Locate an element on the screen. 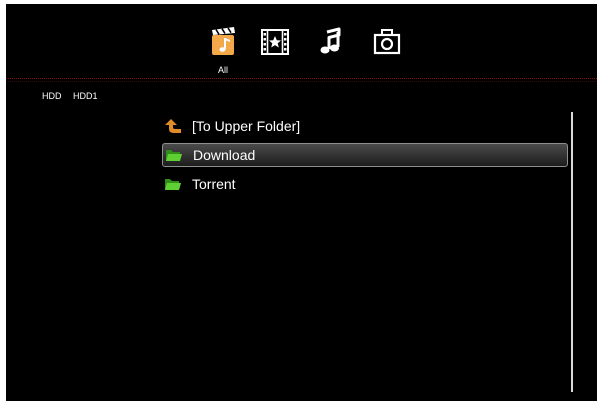 The width and height of the screenshot is (603, 406). tab-photos is located at coordinates (387, 42).